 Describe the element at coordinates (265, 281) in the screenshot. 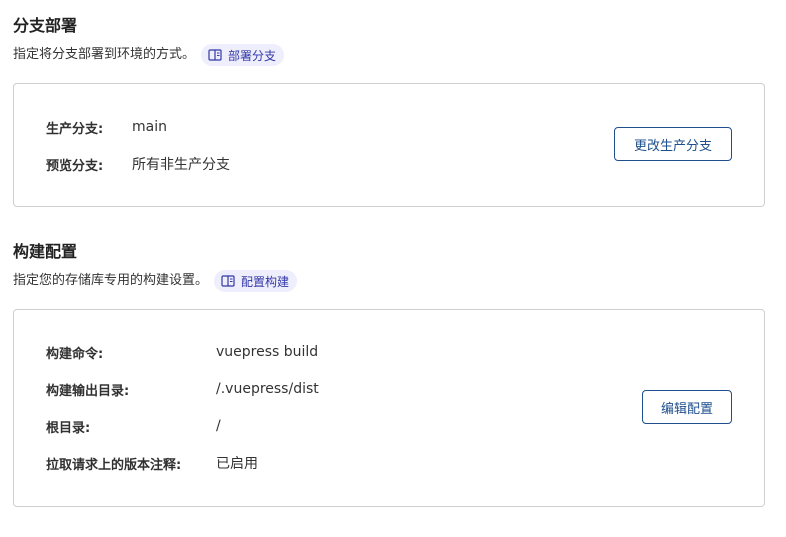

I see `doc-link-label: 配置构建` at that location.